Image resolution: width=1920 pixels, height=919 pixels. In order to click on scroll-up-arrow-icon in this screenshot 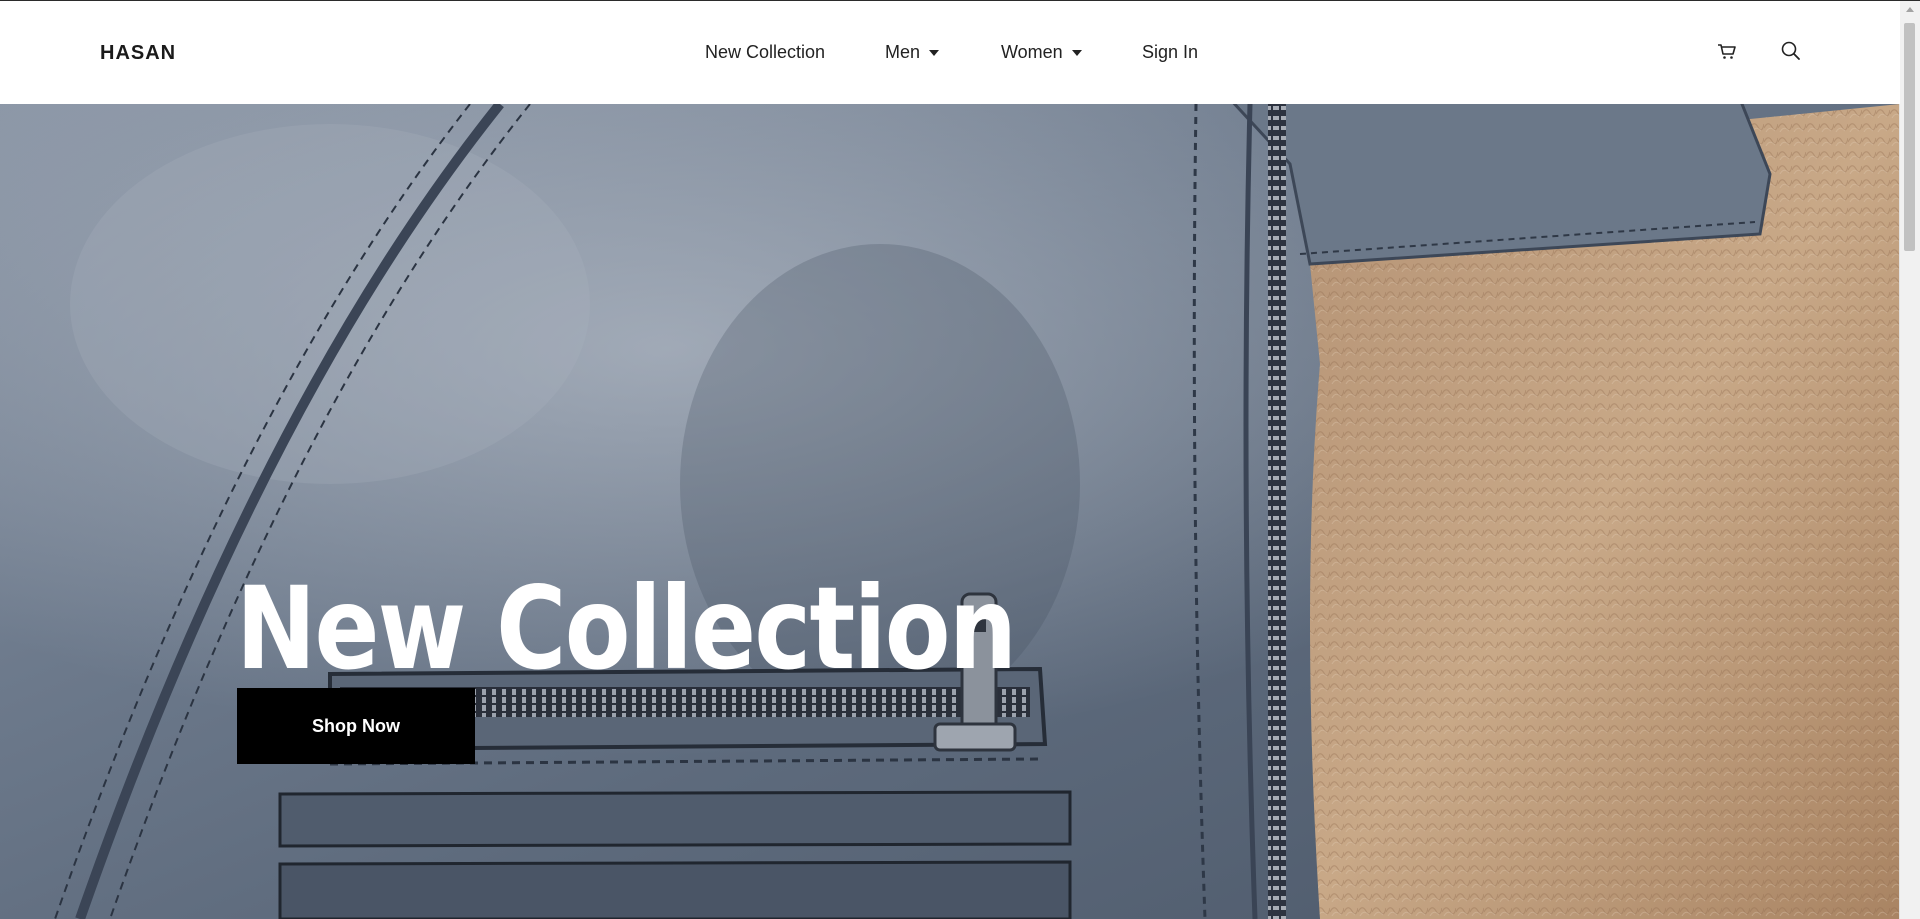, I will do `click(1910, 9)`.